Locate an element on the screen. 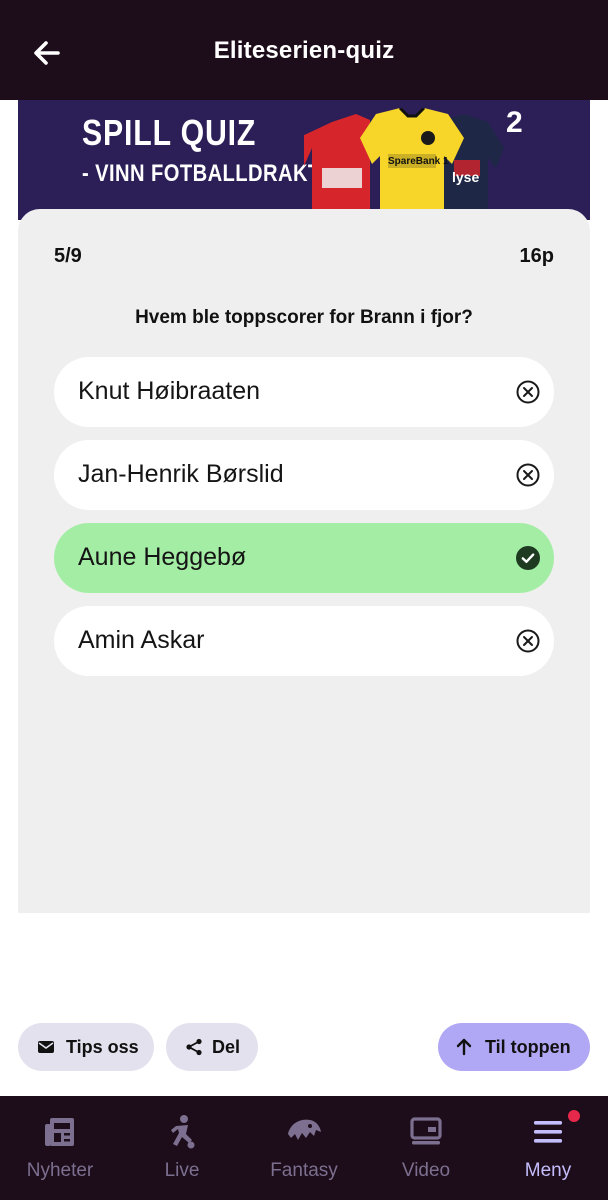 This screenshot has height=1200, width=608. check-circle-icon is located at coordinates (528, 558).